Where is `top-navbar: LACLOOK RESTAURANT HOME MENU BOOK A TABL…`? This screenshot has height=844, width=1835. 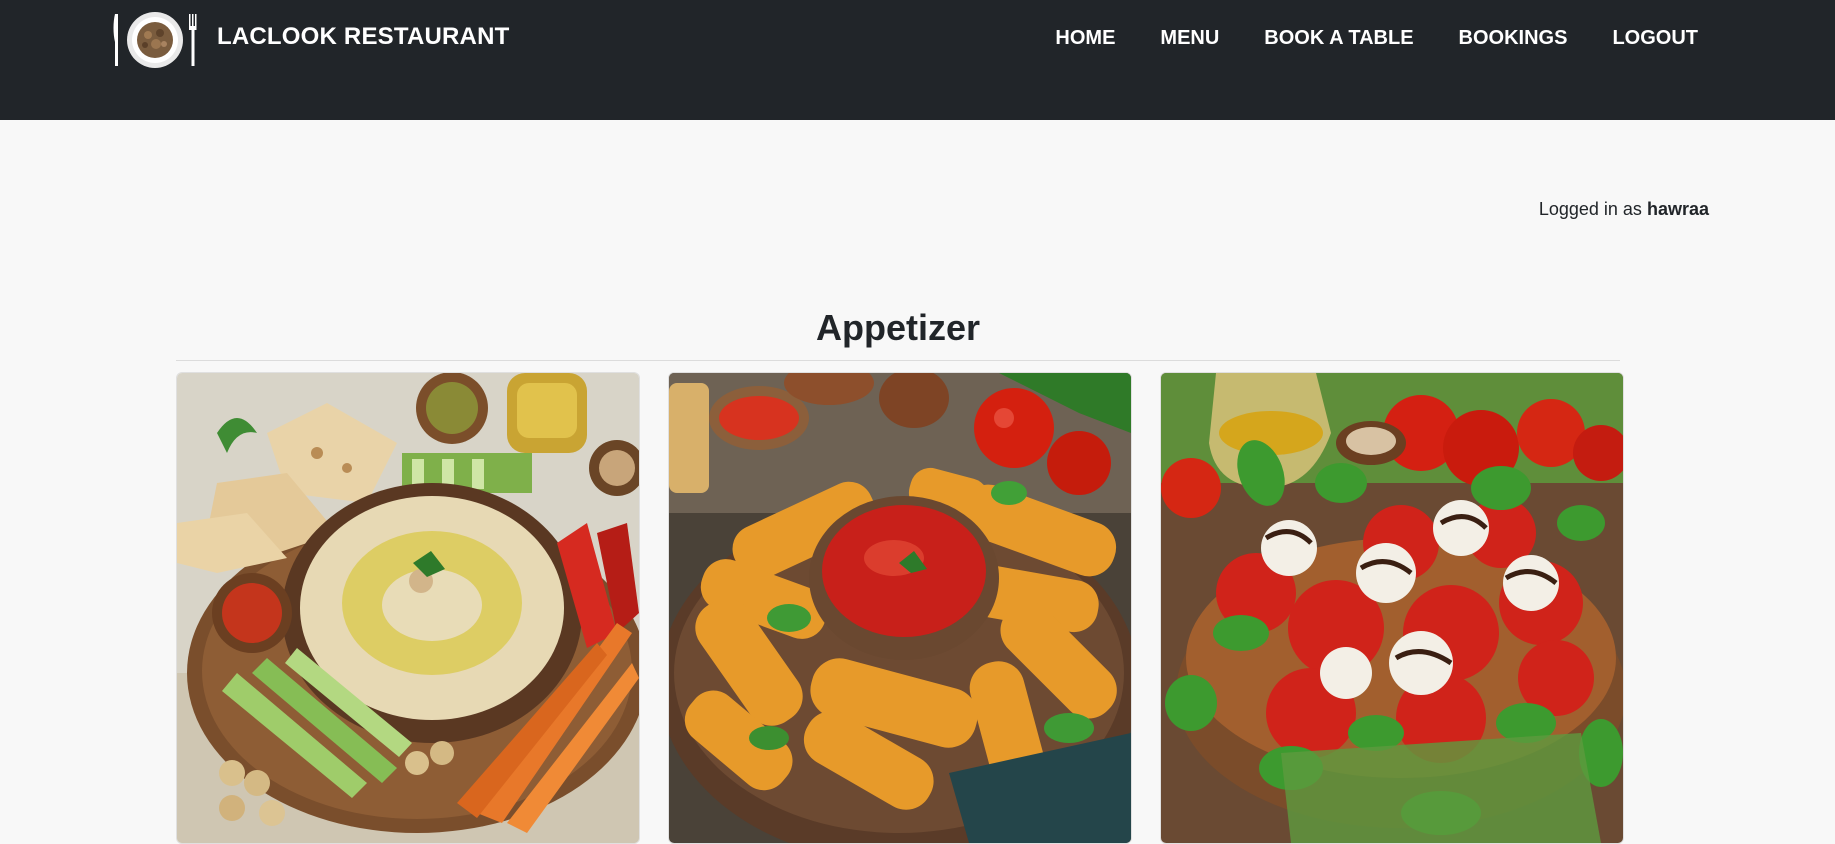
top-navbar: LACLOOK RESTAURANT HOME MENU BOOK A TABL… is located at coordinates (917, 60).